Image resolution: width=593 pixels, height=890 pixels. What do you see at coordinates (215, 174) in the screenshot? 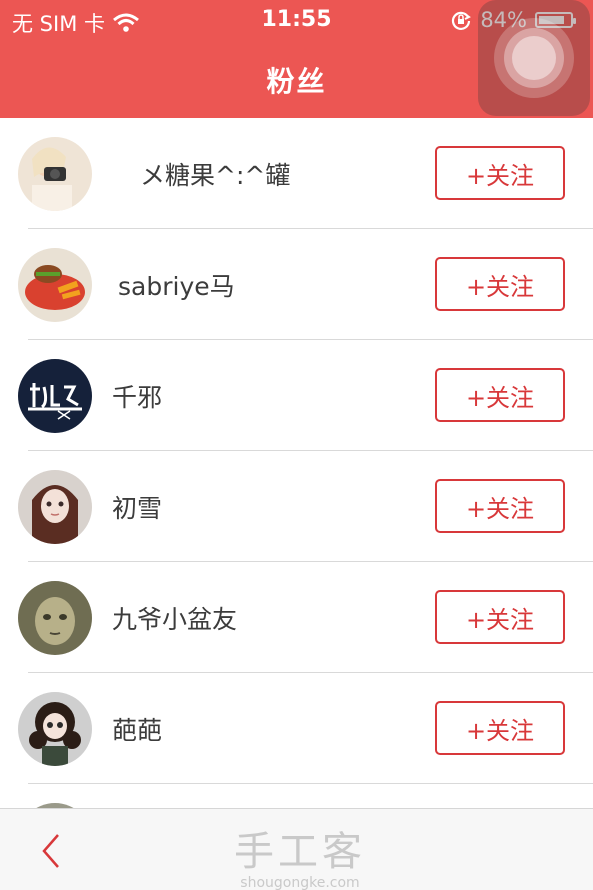
I see `follower-name: メ糖果^:^罐` at bounding box center [215, 174].